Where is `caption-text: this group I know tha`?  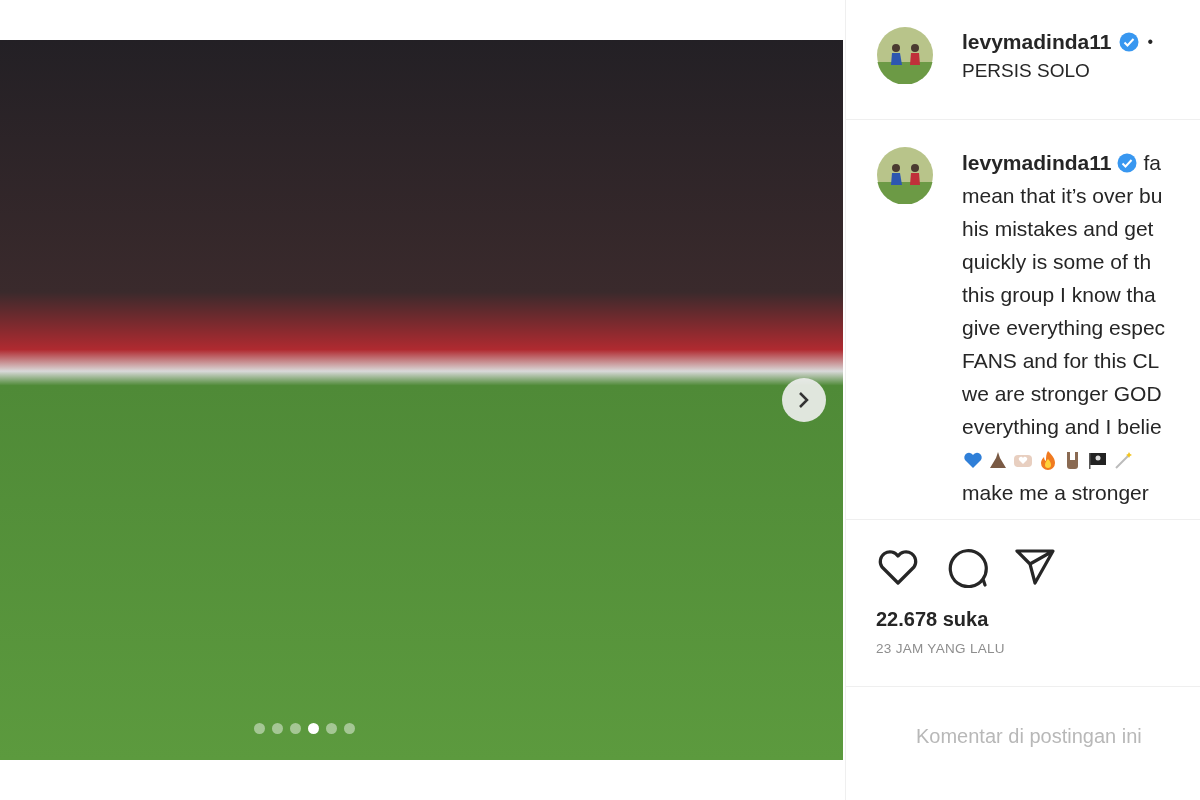 caption-text: this group I know tha is located at coordinates (1059, 295).